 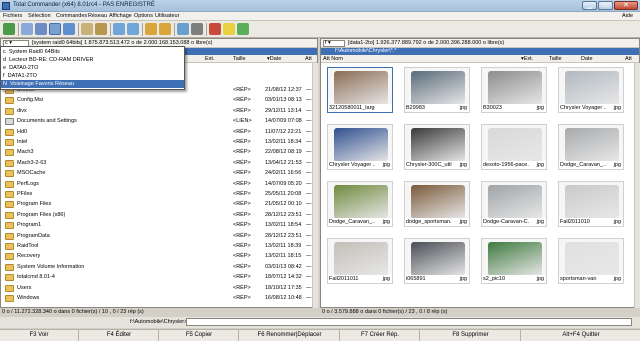 I want to click on file-size: <RÉP>, so click(x=242, y=100).